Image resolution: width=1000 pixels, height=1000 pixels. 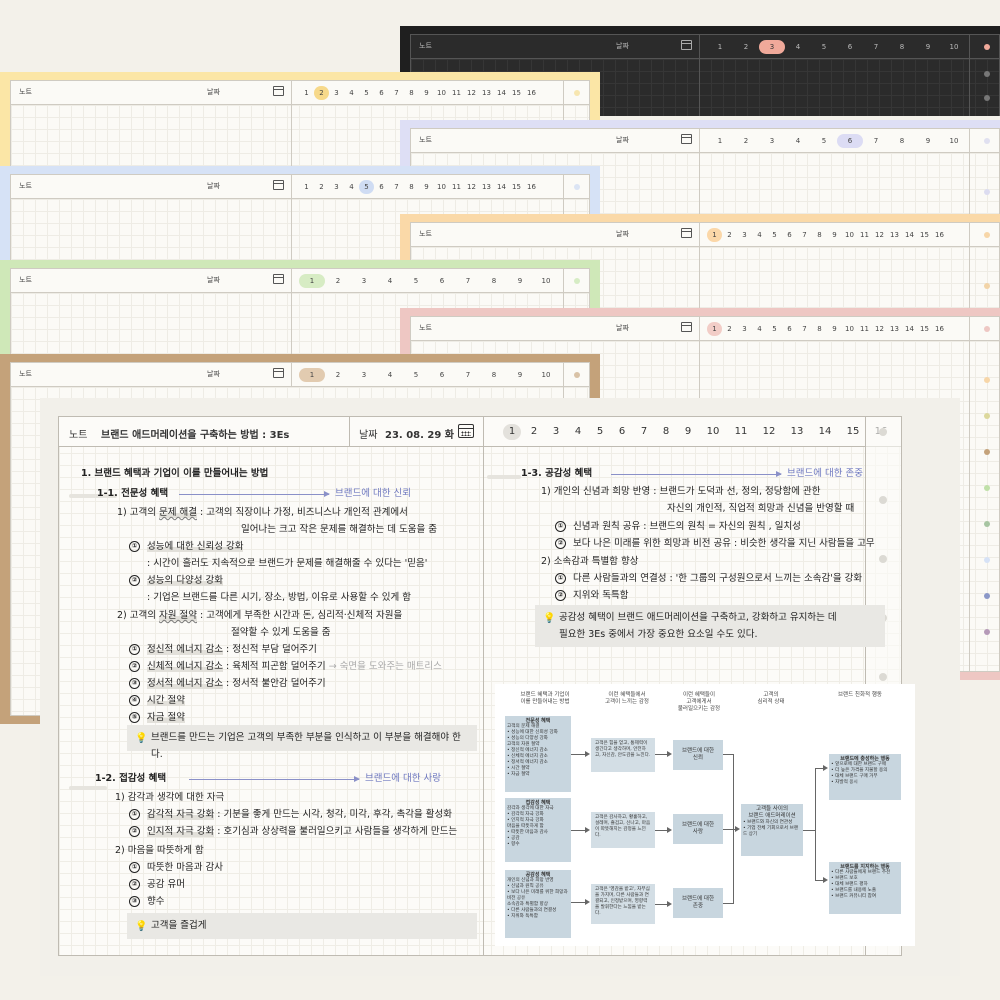 I want to click on day-10: 10, so click(x=713, y=432).